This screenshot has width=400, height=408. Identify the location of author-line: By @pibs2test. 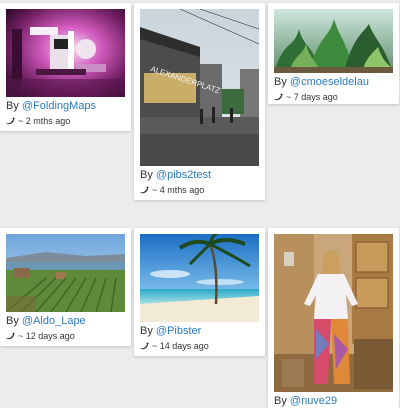
(199, 175).